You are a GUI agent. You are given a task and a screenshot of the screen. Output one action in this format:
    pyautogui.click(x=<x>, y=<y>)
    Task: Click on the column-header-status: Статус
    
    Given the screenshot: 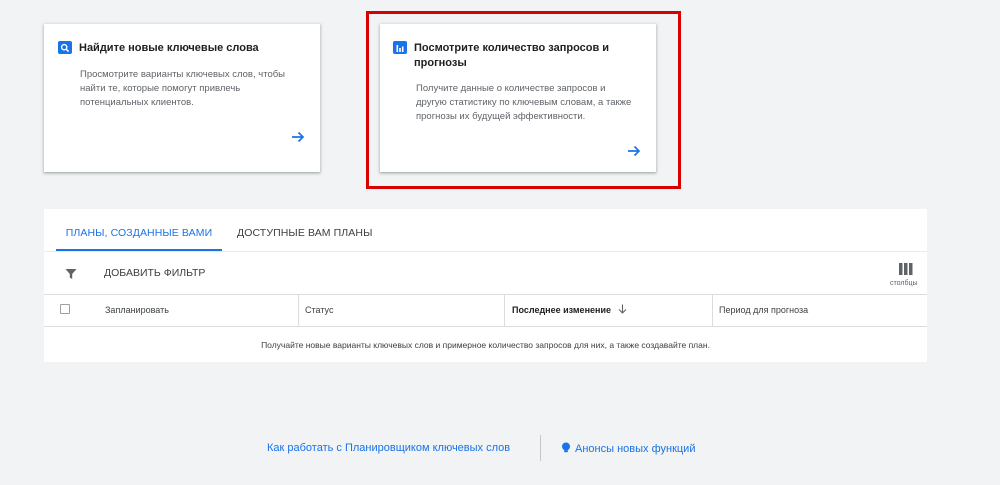 What is the action you would take?
    pyautogui.click(x=401, y=310)
    